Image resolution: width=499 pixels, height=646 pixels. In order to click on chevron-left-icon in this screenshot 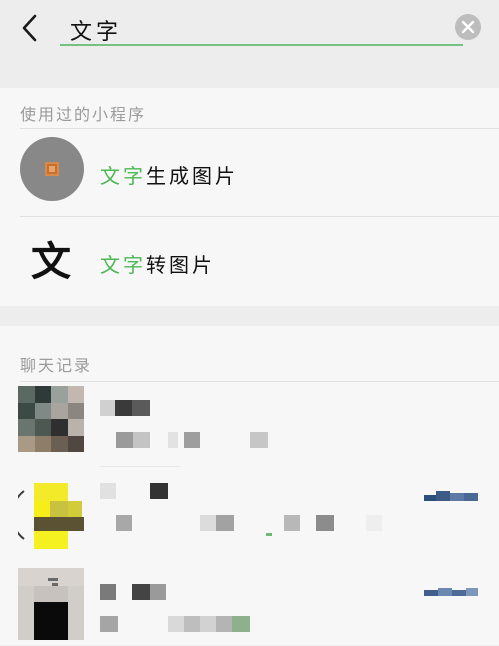, I will do `click(29, 28)`.